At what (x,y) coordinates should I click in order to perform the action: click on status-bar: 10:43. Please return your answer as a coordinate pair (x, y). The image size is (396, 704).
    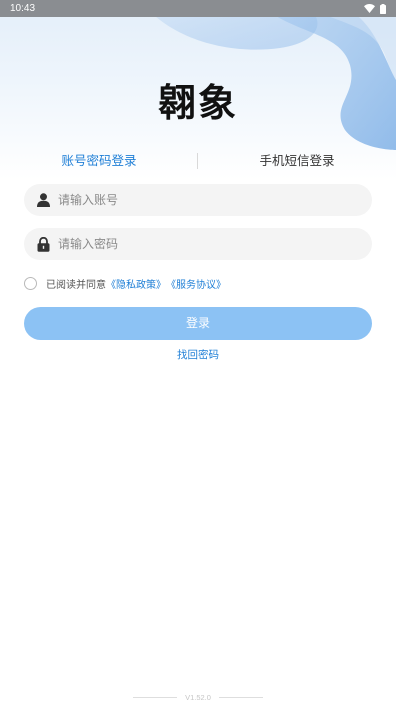
    Looking at the image, I should click on (198, 8).